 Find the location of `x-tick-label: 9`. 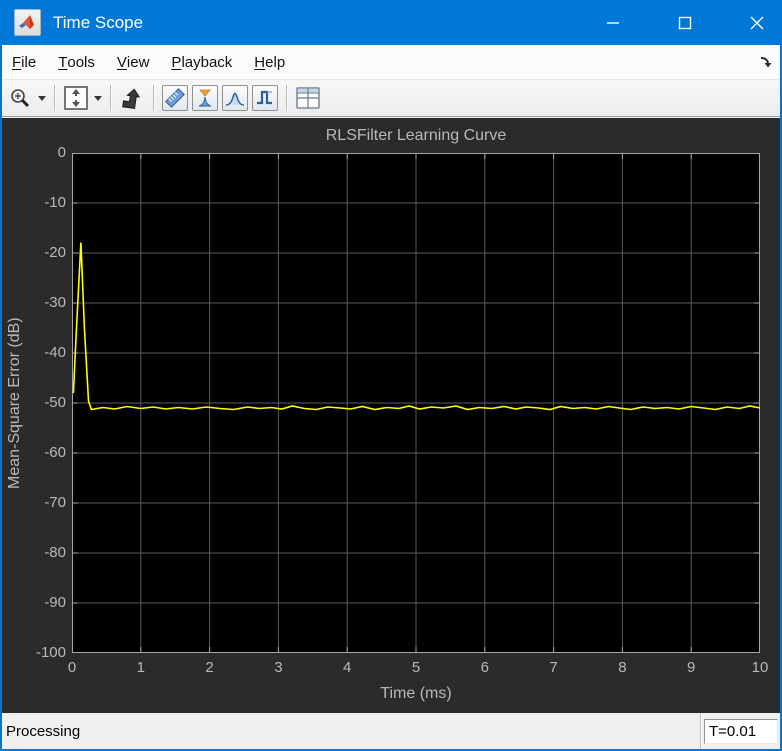

x-tick-label: 9 is located at coordinates (691, 667).